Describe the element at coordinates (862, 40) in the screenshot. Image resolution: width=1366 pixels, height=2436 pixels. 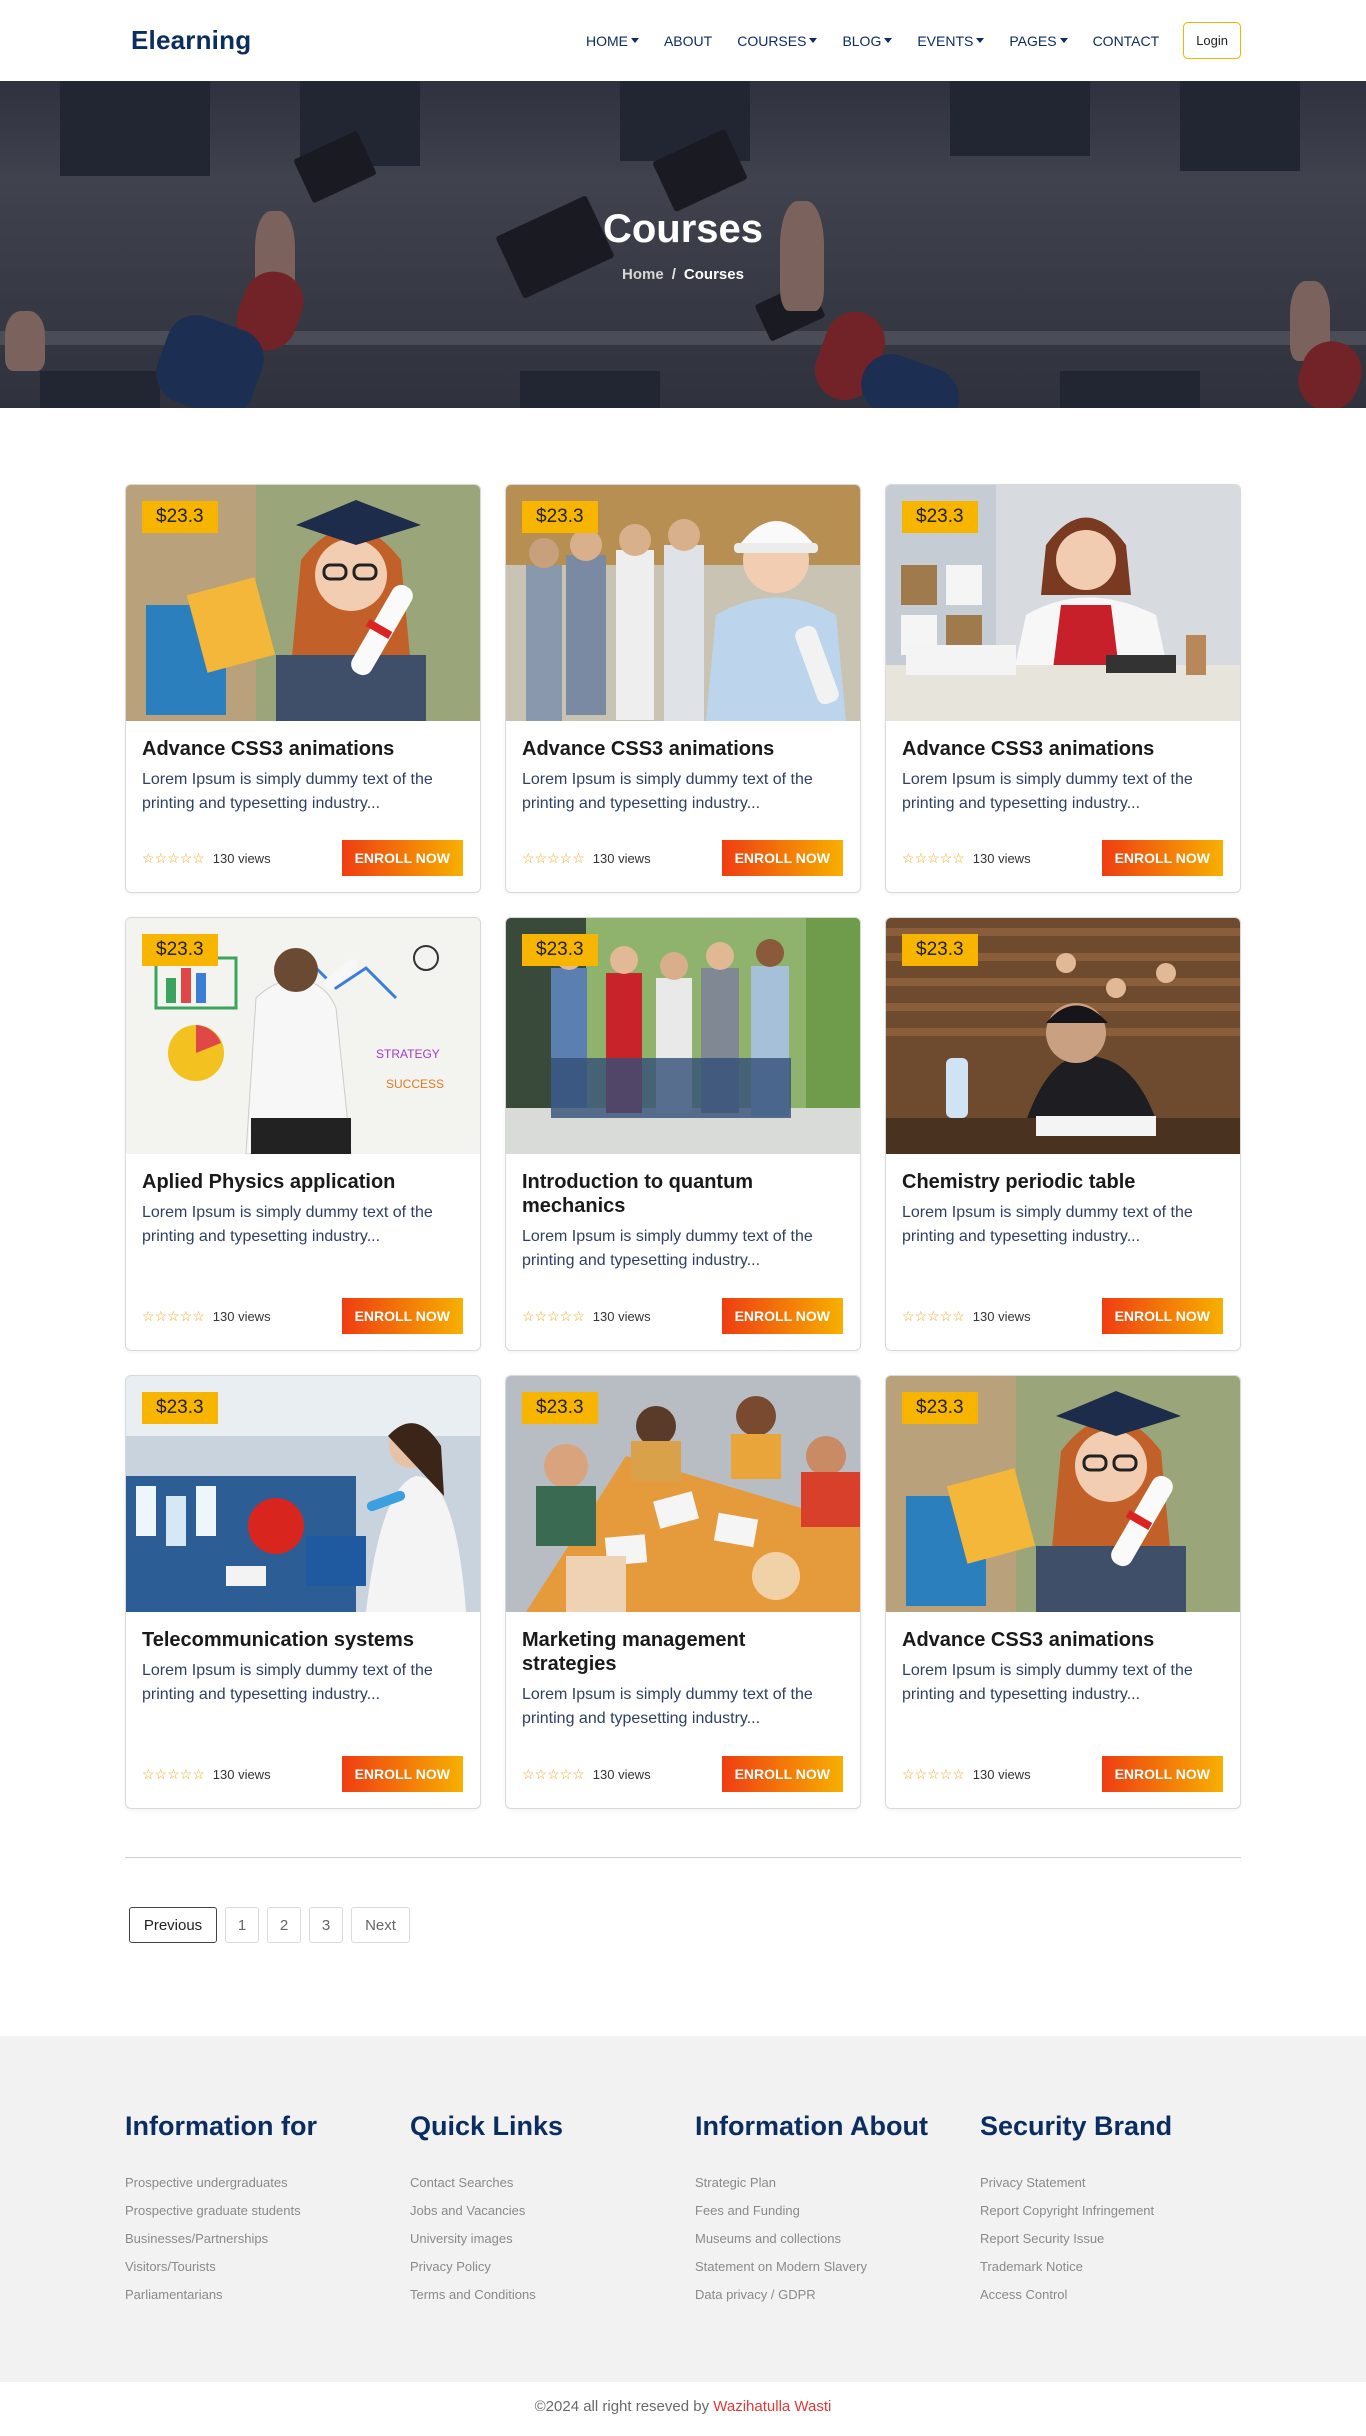
I see `nav-blog-label: BLOG` at that location.